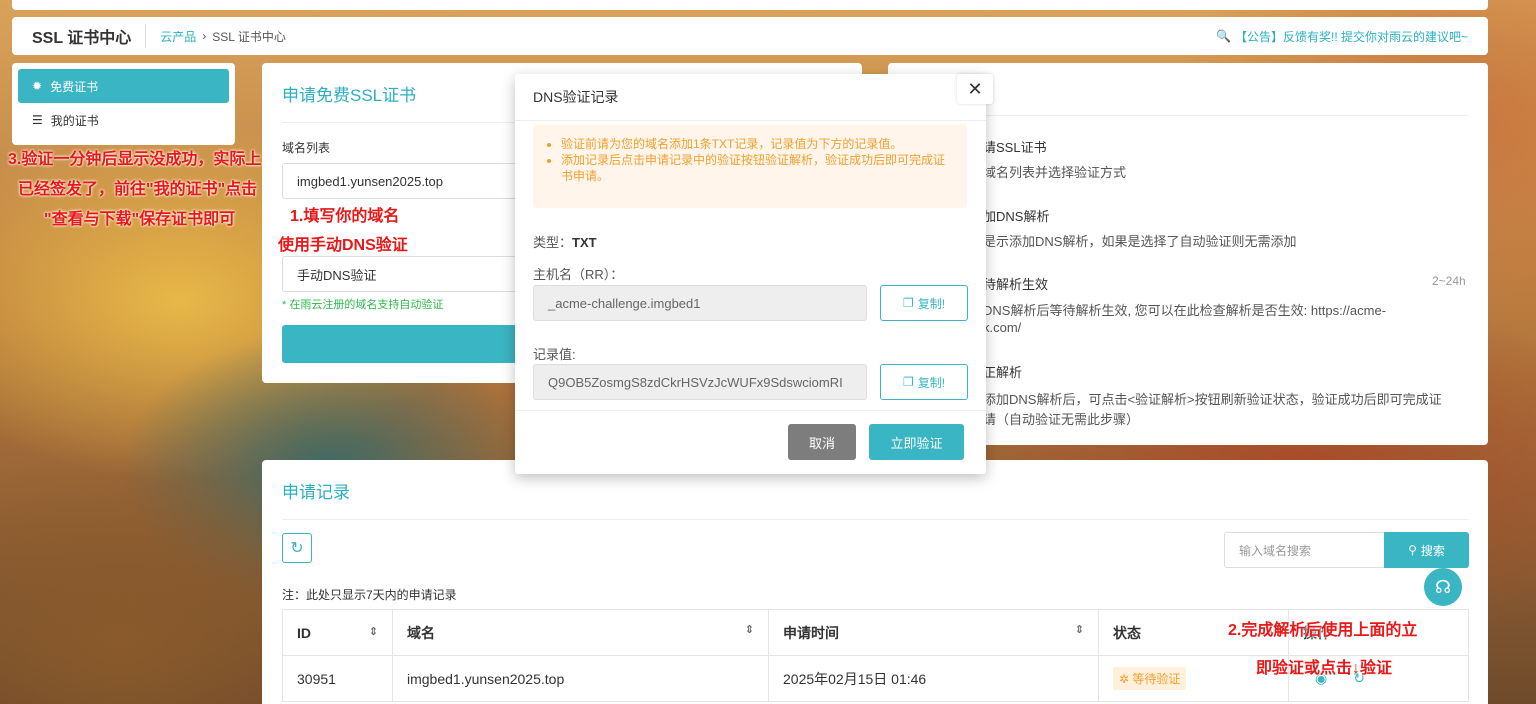 The height and width of the screenshot is (704, 1536). Describe the element at coordinates (363, 305) in the screenshot. I see `auto-verify-hint: * 在雨云注册的域名支持自动验证` at that location.